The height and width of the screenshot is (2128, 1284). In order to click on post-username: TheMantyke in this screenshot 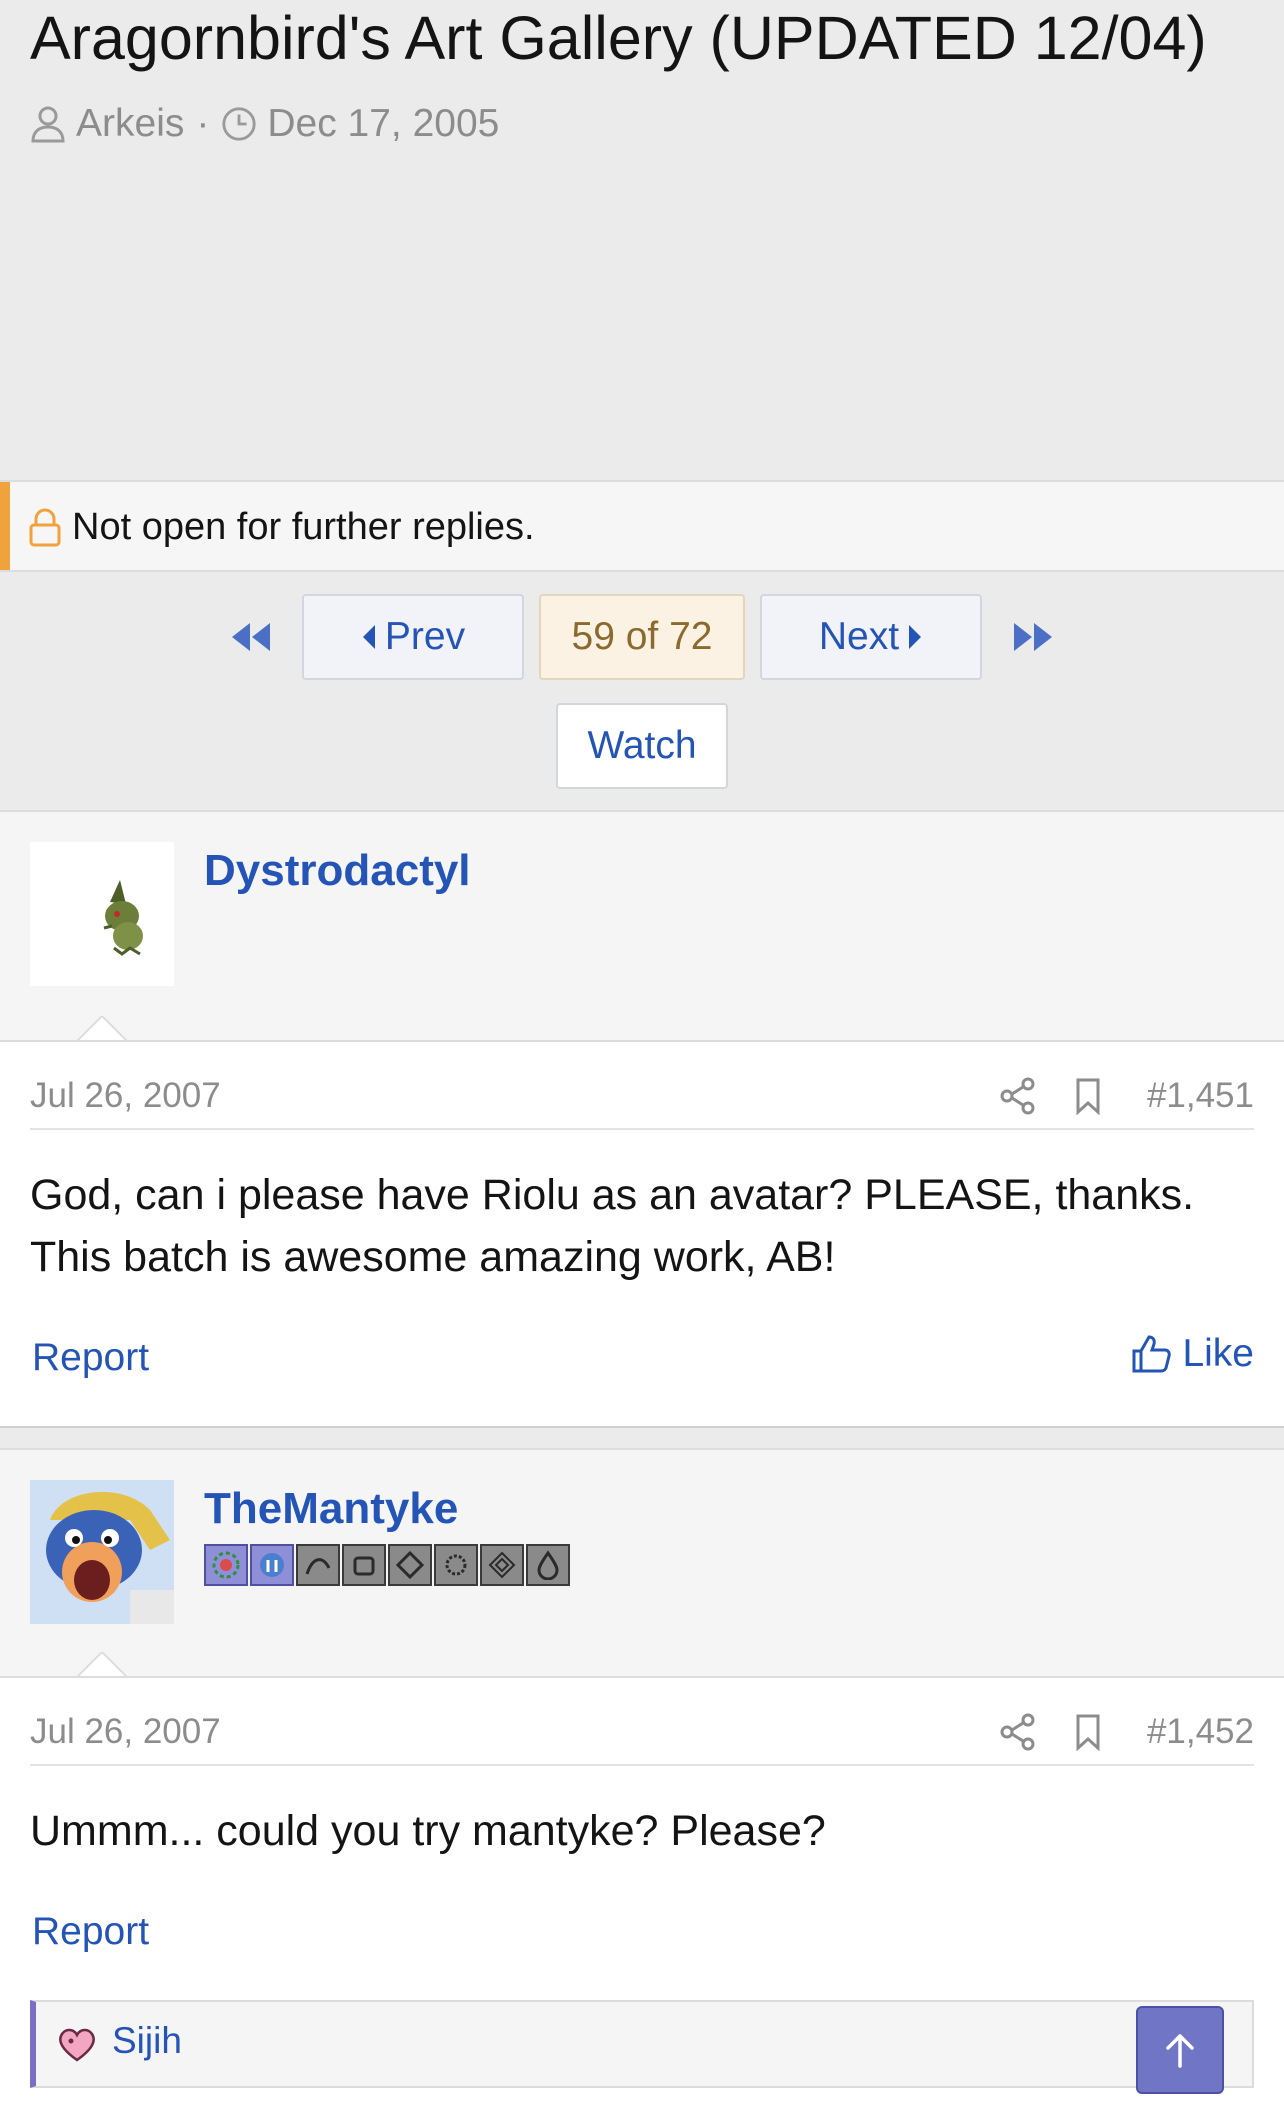, I will do `click(331, 1509)`.